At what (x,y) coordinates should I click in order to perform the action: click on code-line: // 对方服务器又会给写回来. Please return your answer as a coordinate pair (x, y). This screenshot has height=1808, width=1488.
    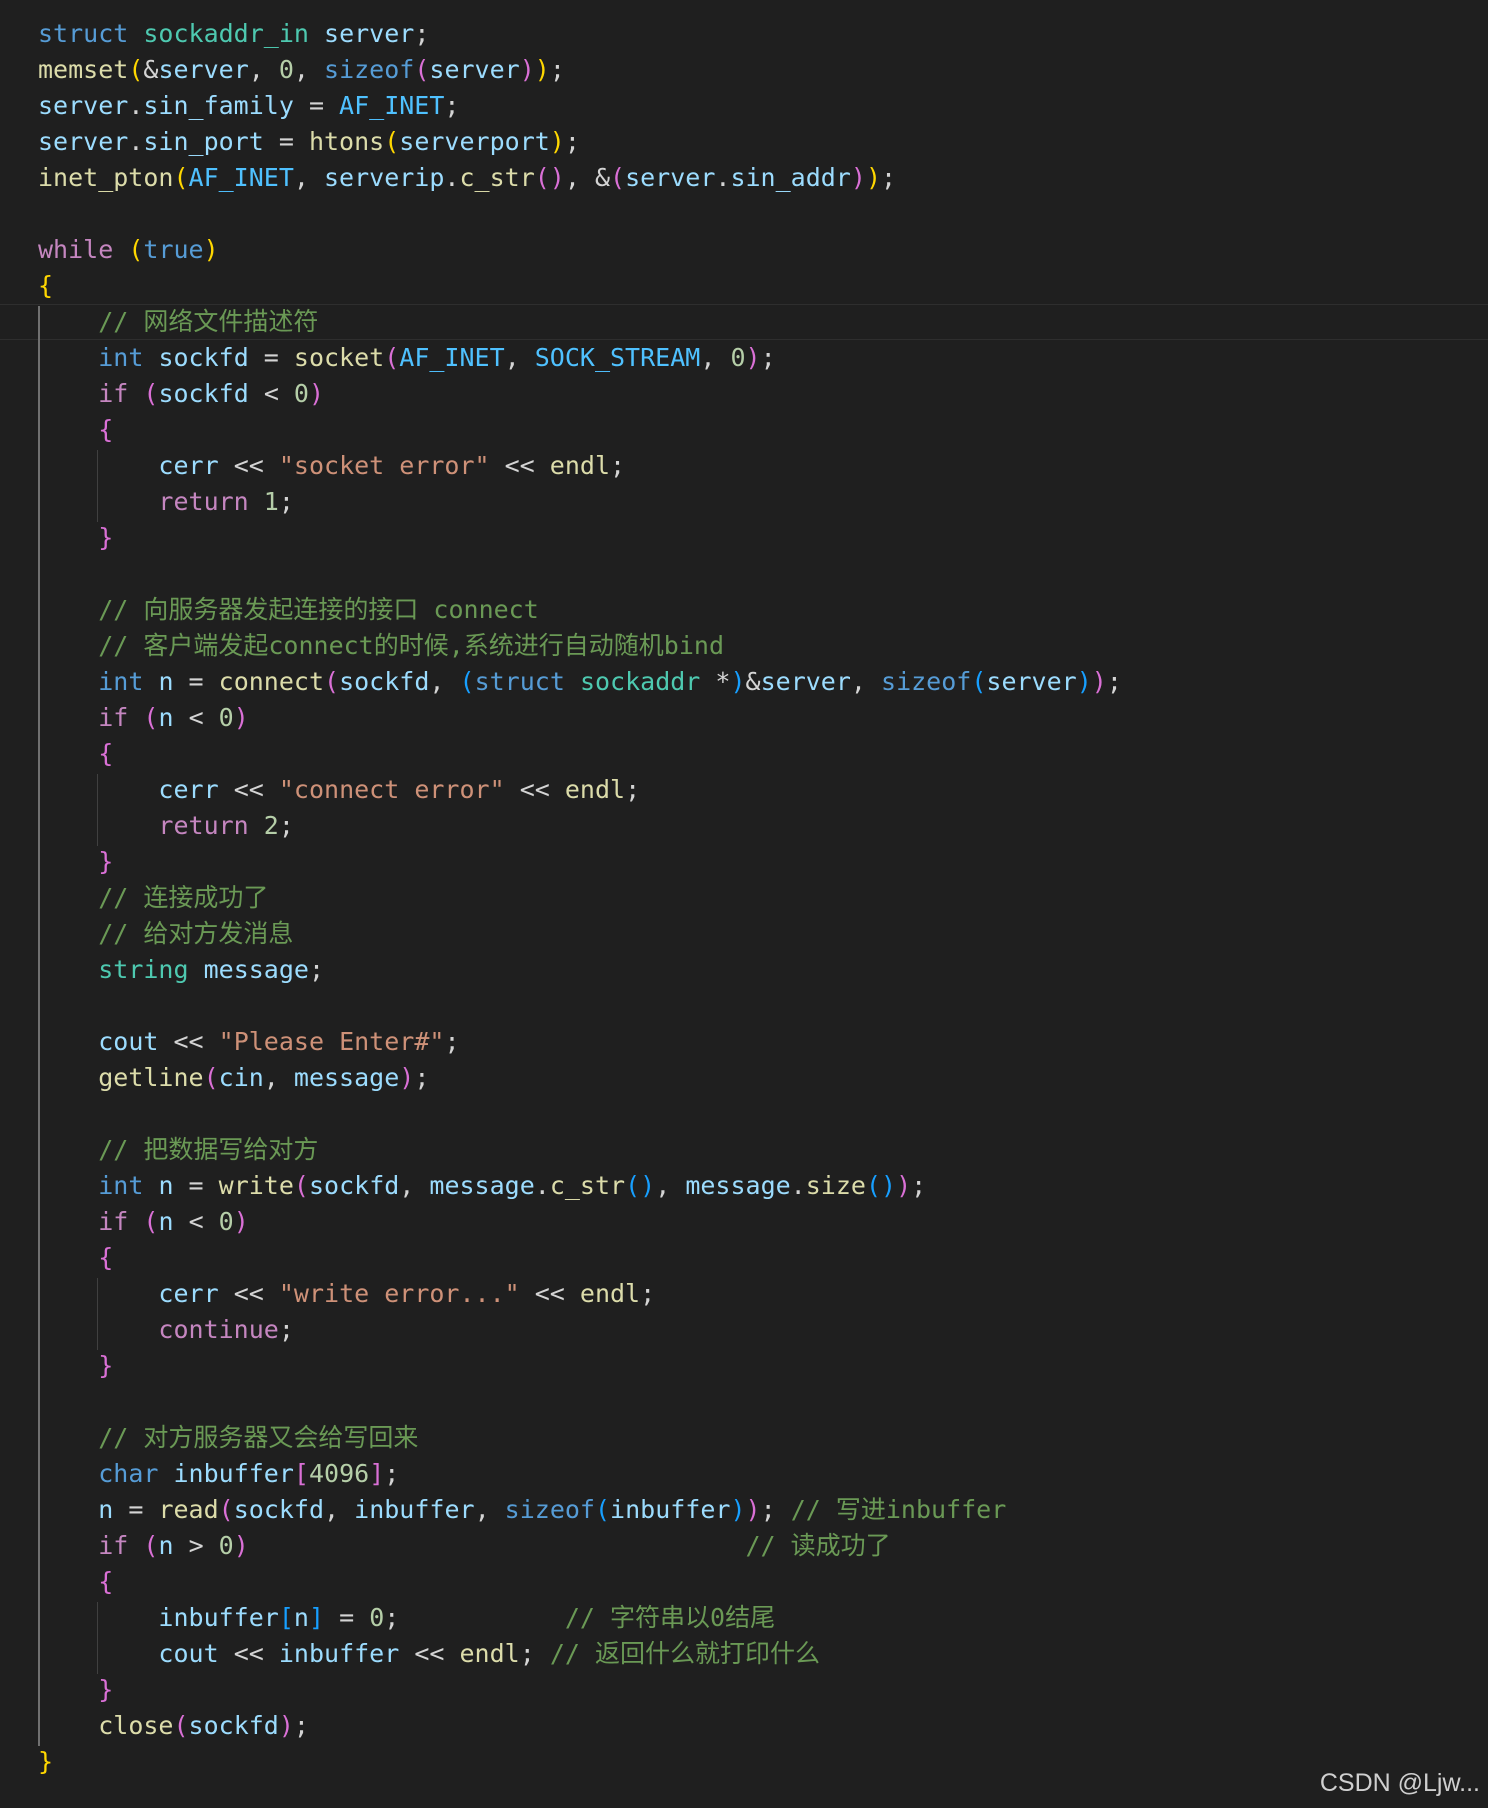
    Looking at the image, I should click on (228, 1438).